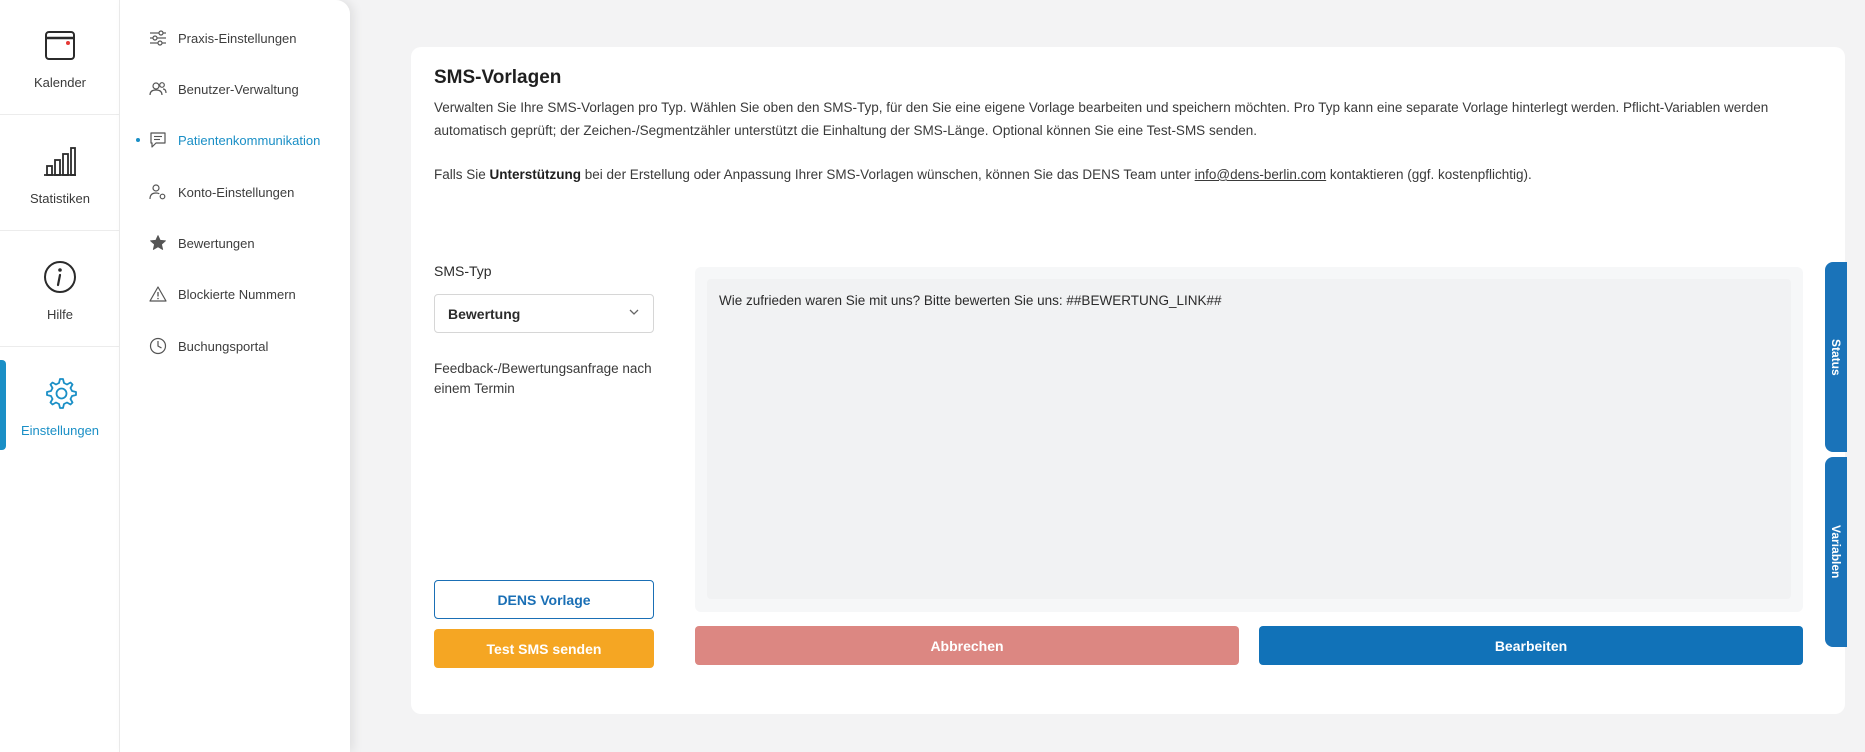 This screenshot has width=1865, height=752. What do you see at coordinates (238, 89) in the screenshot?
I see `submenu-label: Benutzer-Verwaltung` at bounding box center [238, 89].